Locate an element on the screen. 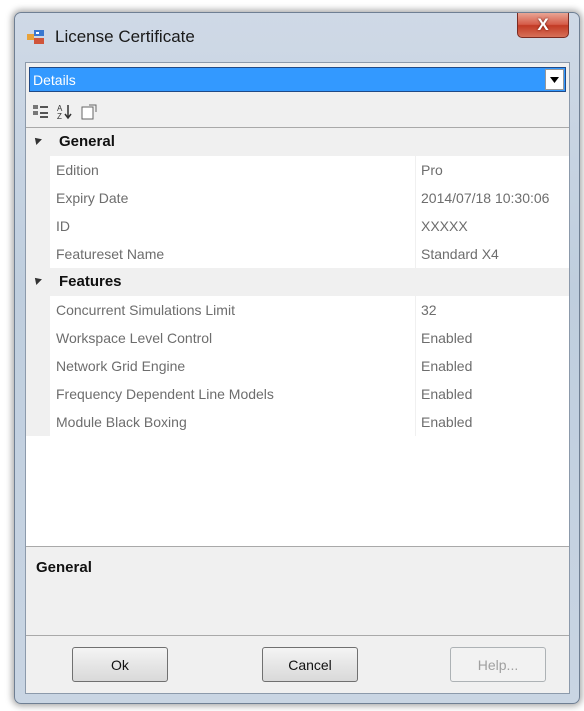  property-value: Pro is located at coordinates (432, 170).